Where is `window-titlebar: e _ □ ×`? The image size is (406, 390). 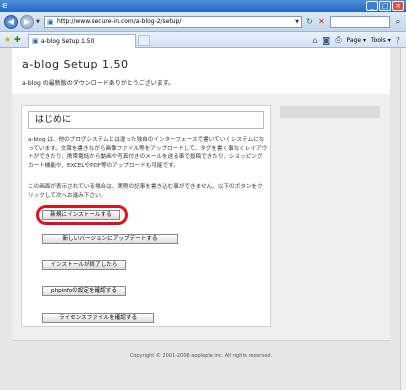
window-titlebar: e _ □ × is located at coordinates (203, 6).